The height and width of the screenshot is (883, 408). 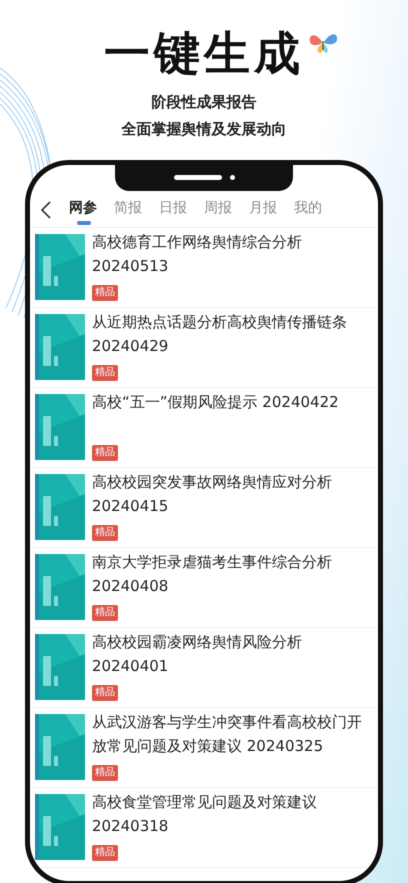 What do you see at coordinates (204, 53) in the screenshot?
I see `headline: 一键生成` at bounding box center [204, 53].